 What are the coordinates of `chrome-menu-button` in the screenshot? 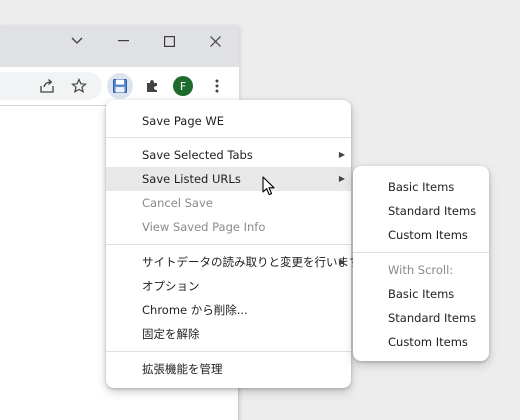 It's located at (217, 86).